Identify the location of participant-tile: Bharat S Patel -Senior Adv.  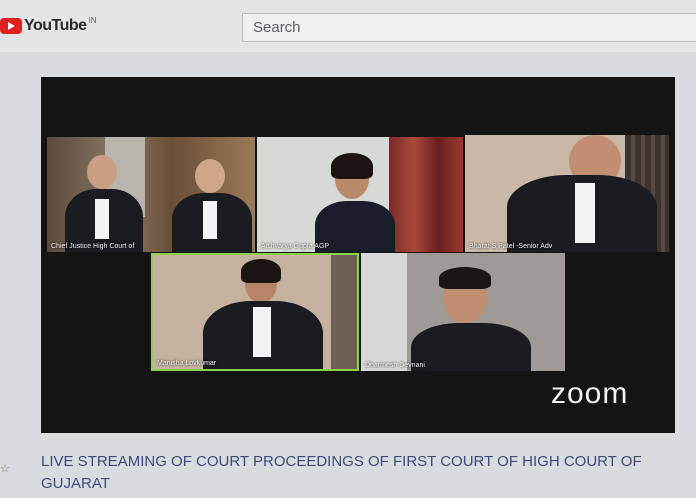
(567, 193).